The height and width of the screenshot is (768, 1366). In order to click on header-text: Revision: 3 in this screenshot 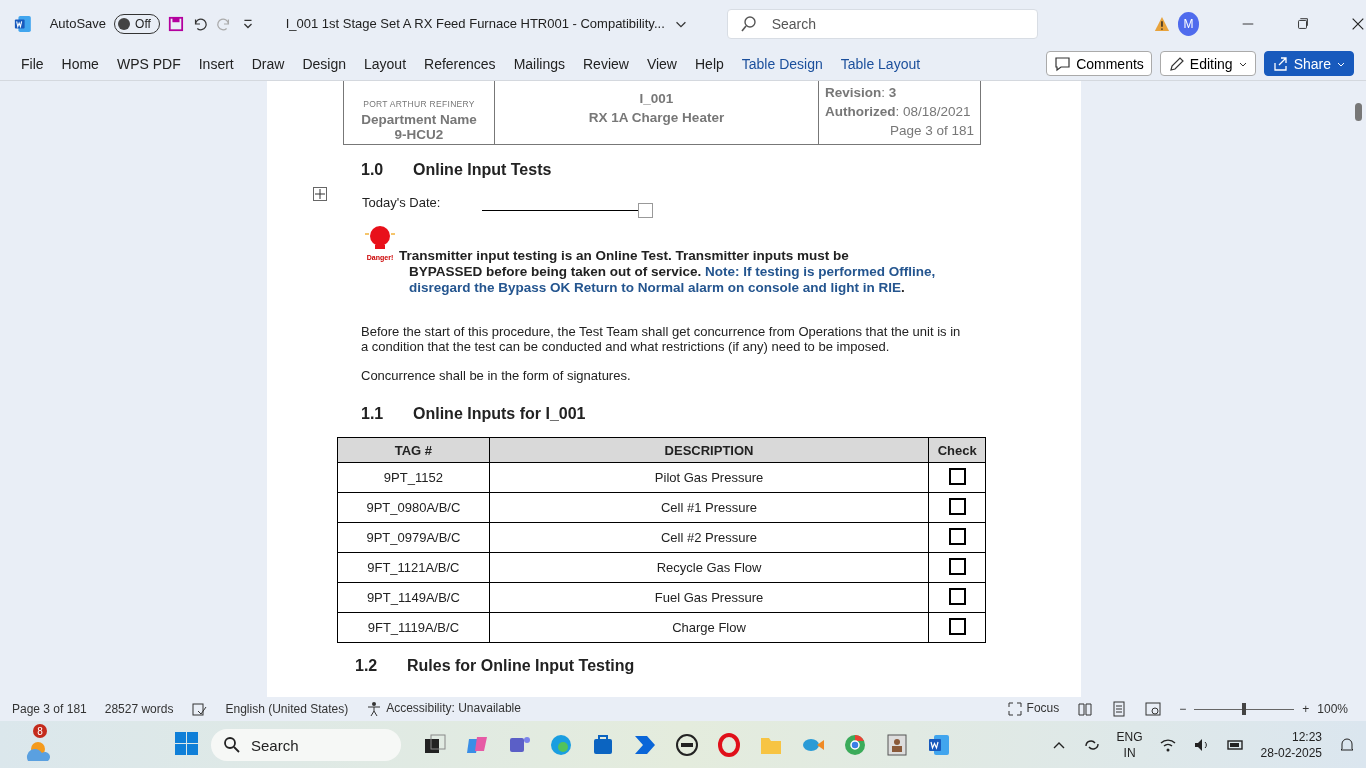, I will do `click(861, 93)`.